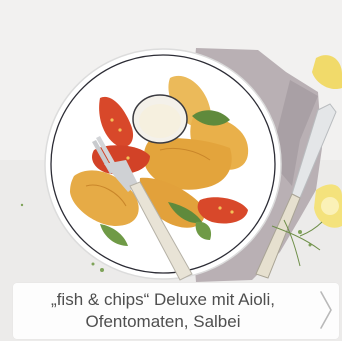 The image size is (342, 341). What do you see at coordinates (163, 321) in the screenshot?
I see `recipe-title-line-2: Ofentomaten, Salbei` at bounding box center [163, 321].